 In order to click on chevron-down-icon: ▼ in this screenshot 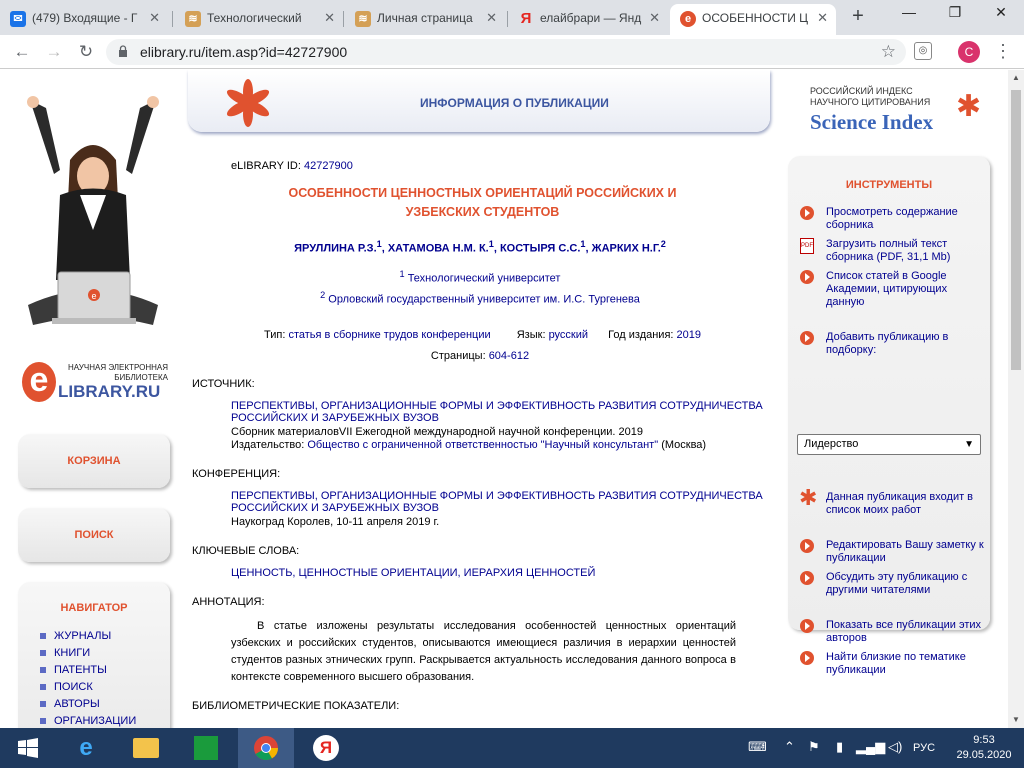, I will do `click(969, 444)`.